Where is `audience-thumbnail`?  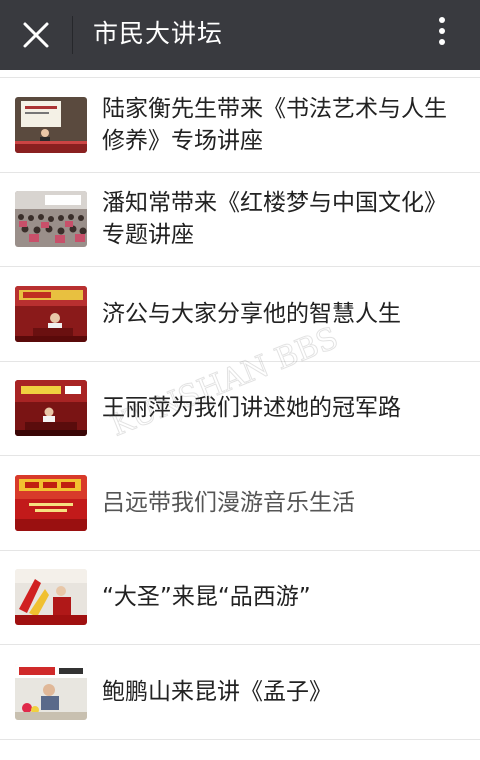
audience-thumbnail is located at coordinates (51, 219).